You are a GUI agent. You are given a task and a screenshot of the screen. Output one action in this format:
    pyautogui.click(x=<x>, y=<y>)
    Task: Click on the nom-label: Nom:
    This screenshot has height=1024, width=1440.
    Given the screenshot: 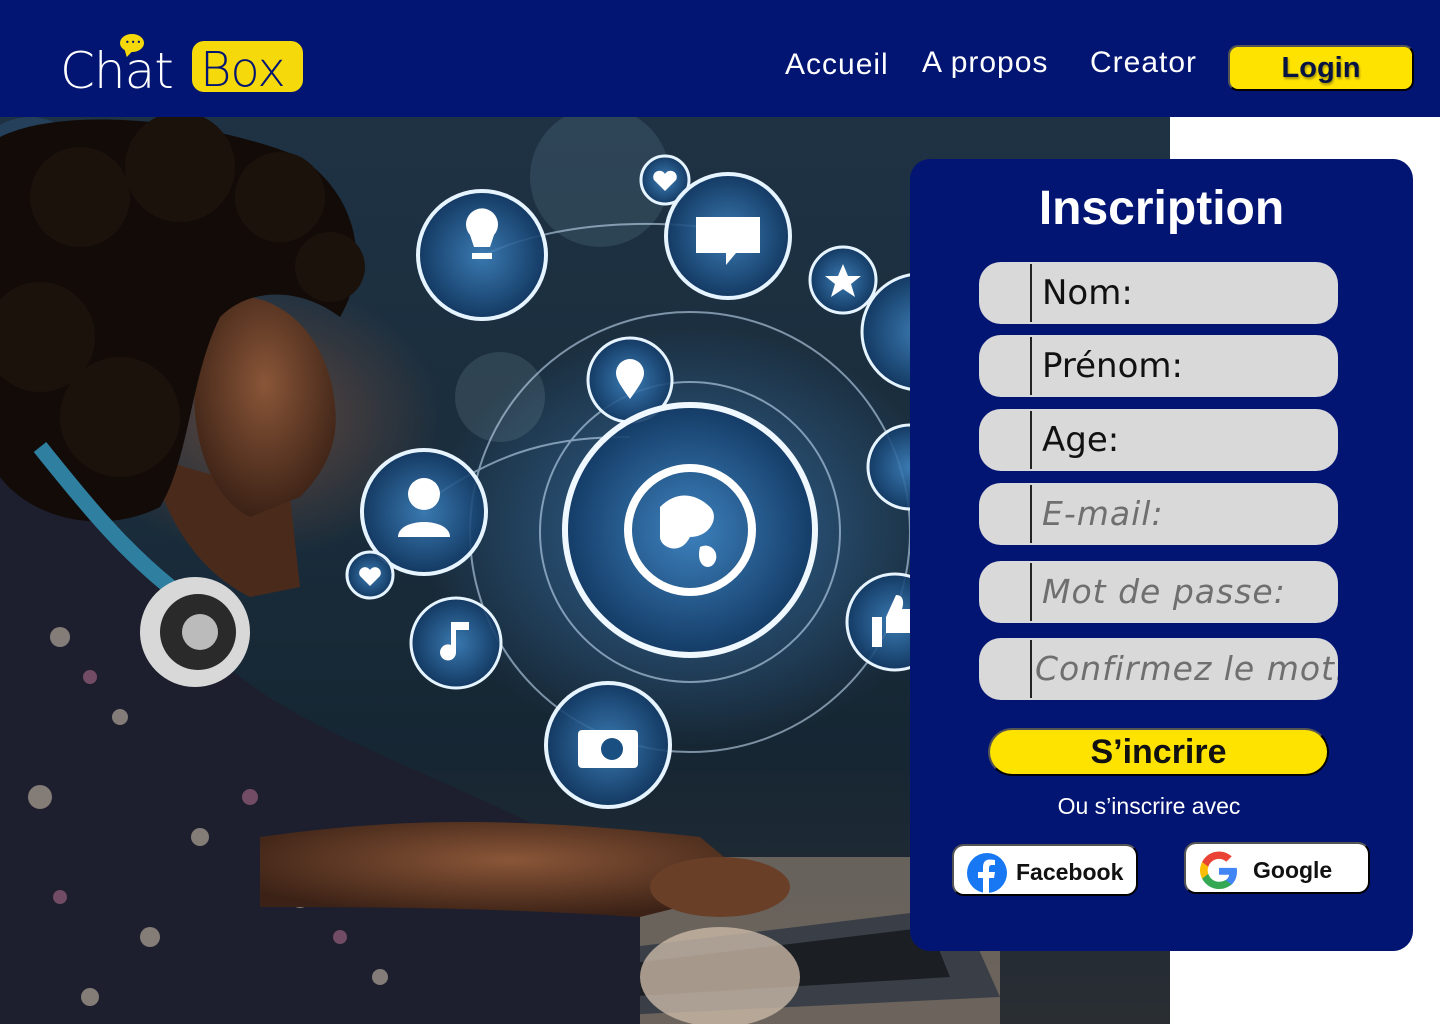 What is the action you would take?
    pyautogui.click(x=1087, y=293)
    